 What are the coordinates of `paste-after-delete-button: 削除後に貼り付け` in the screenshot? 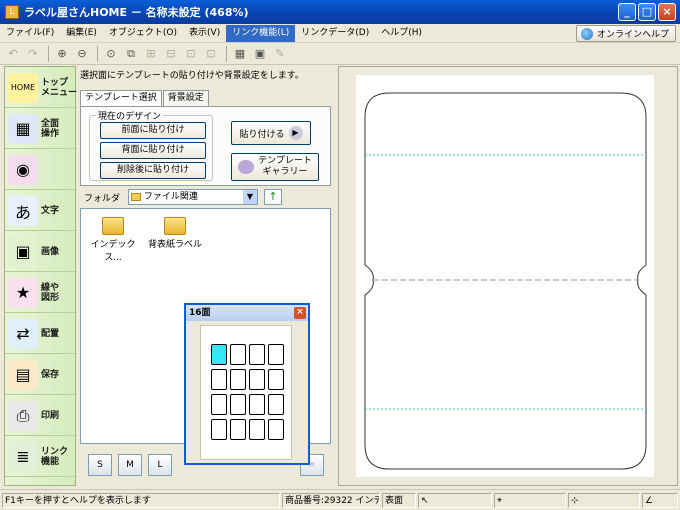 It's located at (153, 170).